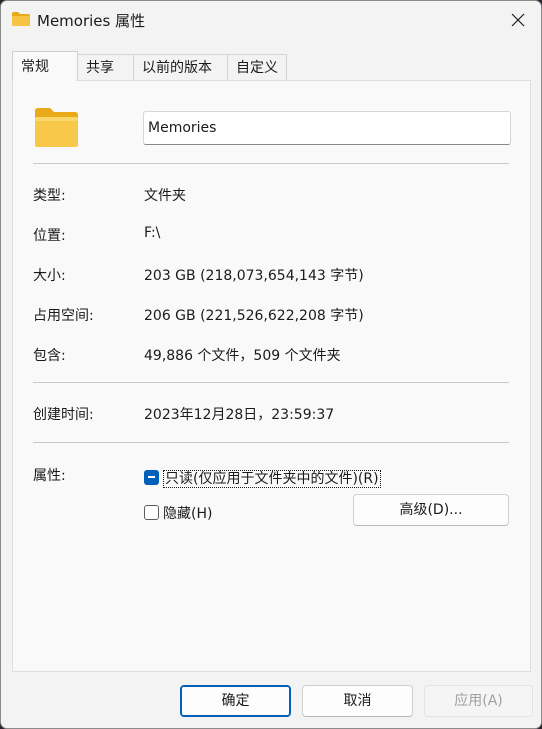 The width and height of the screenshot is (542, 729). Describe the element at coordinates (239, 415) in the screenshot. I see `created-value: 2023年12月28日，23:59:37` at that location.